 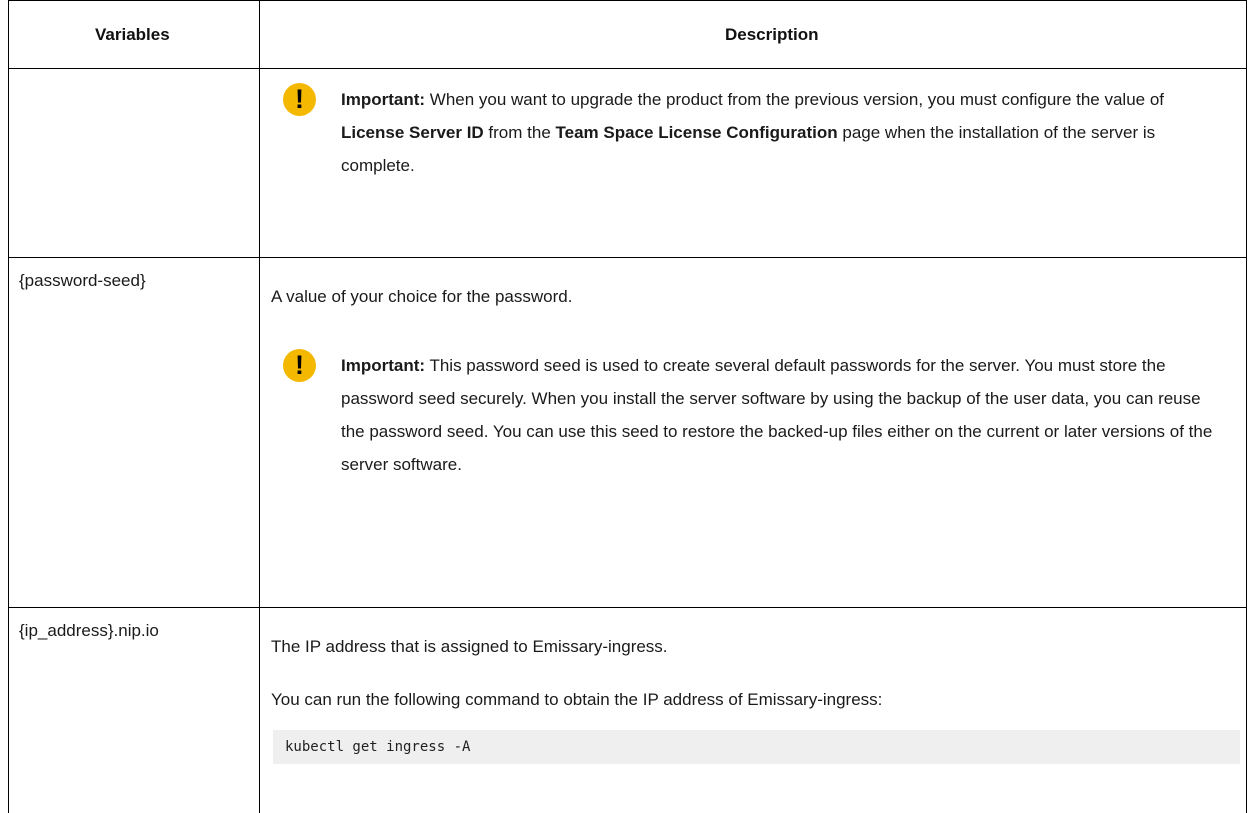 What do you see at coordinates (89, 630) in the screenshot?
I see `variable-name: {ip_address}.nip.io` at bounding box center [89, 630].